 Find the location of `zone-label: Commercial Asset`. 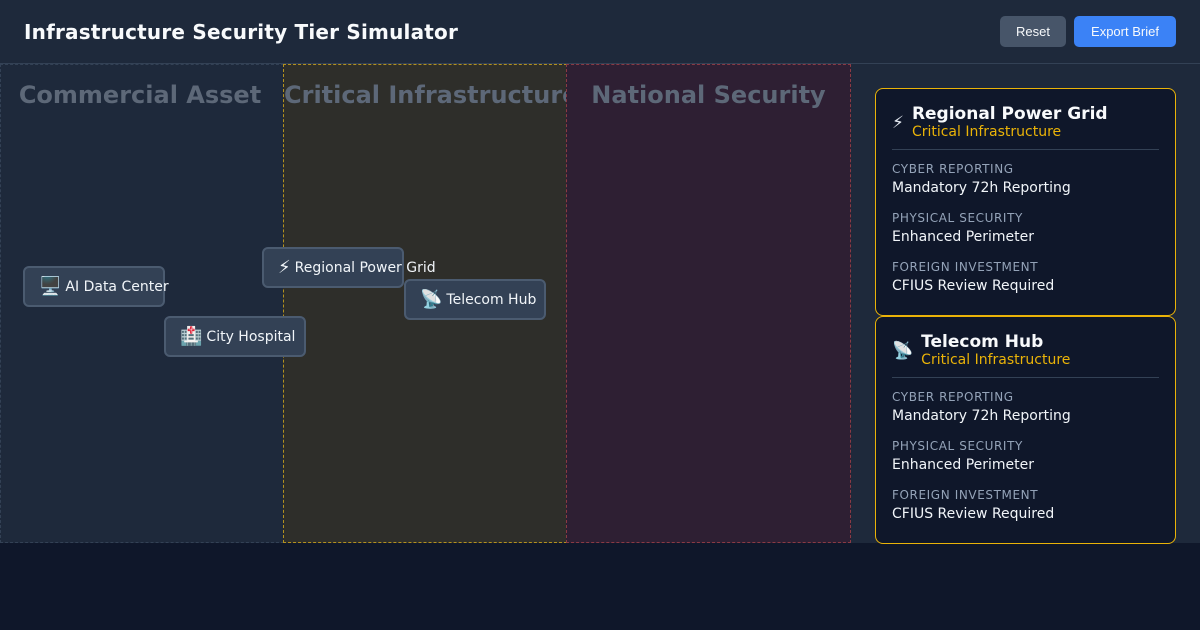

zone-label: Commercial Asset is located at coordinates (140, 95).